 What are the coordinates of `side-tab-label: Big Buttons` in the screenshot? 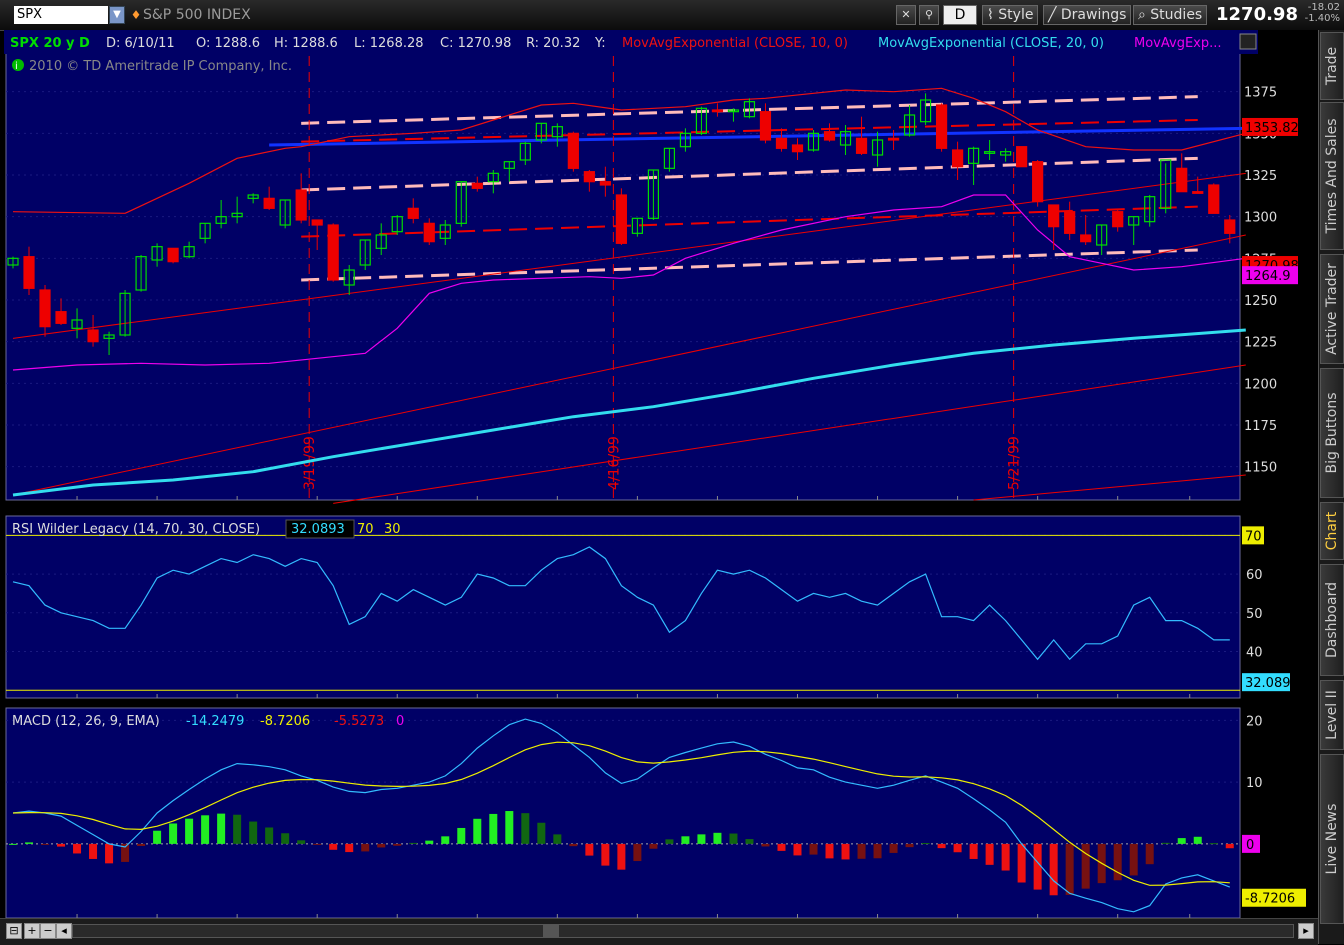 It's located at (1332, 433).